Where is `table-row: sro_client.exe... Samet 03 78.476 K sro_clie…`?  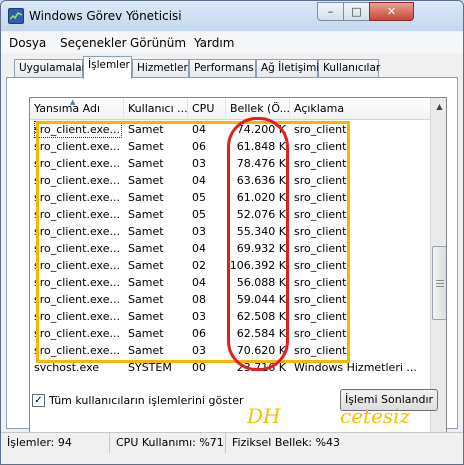 table-row: sro_client.exe... Samet 03 78.476 K sro_clie… is located at coordinates (230, 163).